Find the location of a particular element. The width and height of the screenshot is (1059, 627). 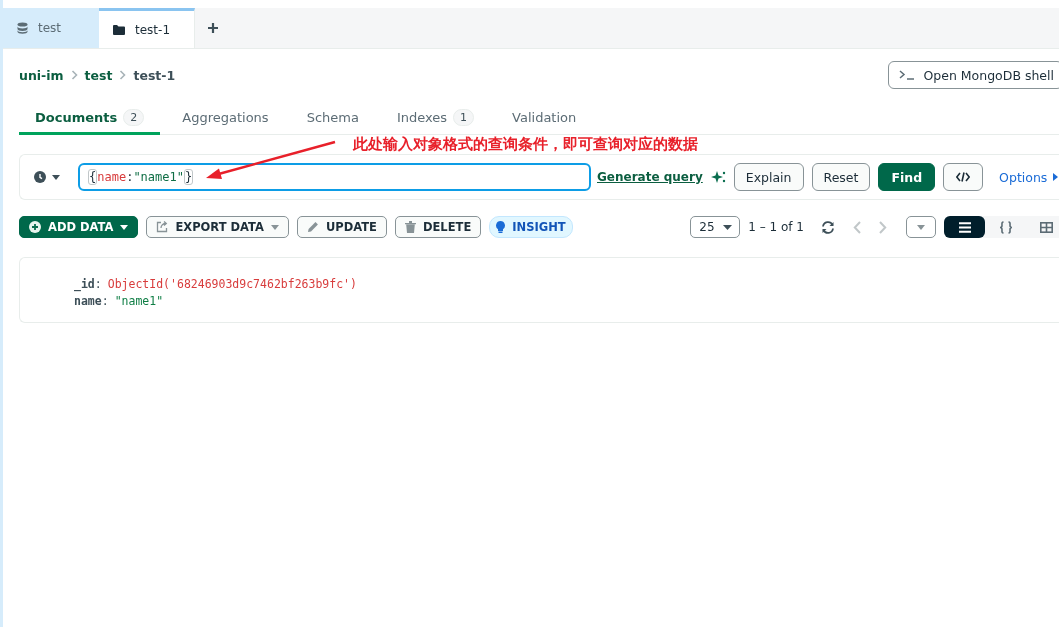

count-badge: 2 is located at coordinates (134, 117).